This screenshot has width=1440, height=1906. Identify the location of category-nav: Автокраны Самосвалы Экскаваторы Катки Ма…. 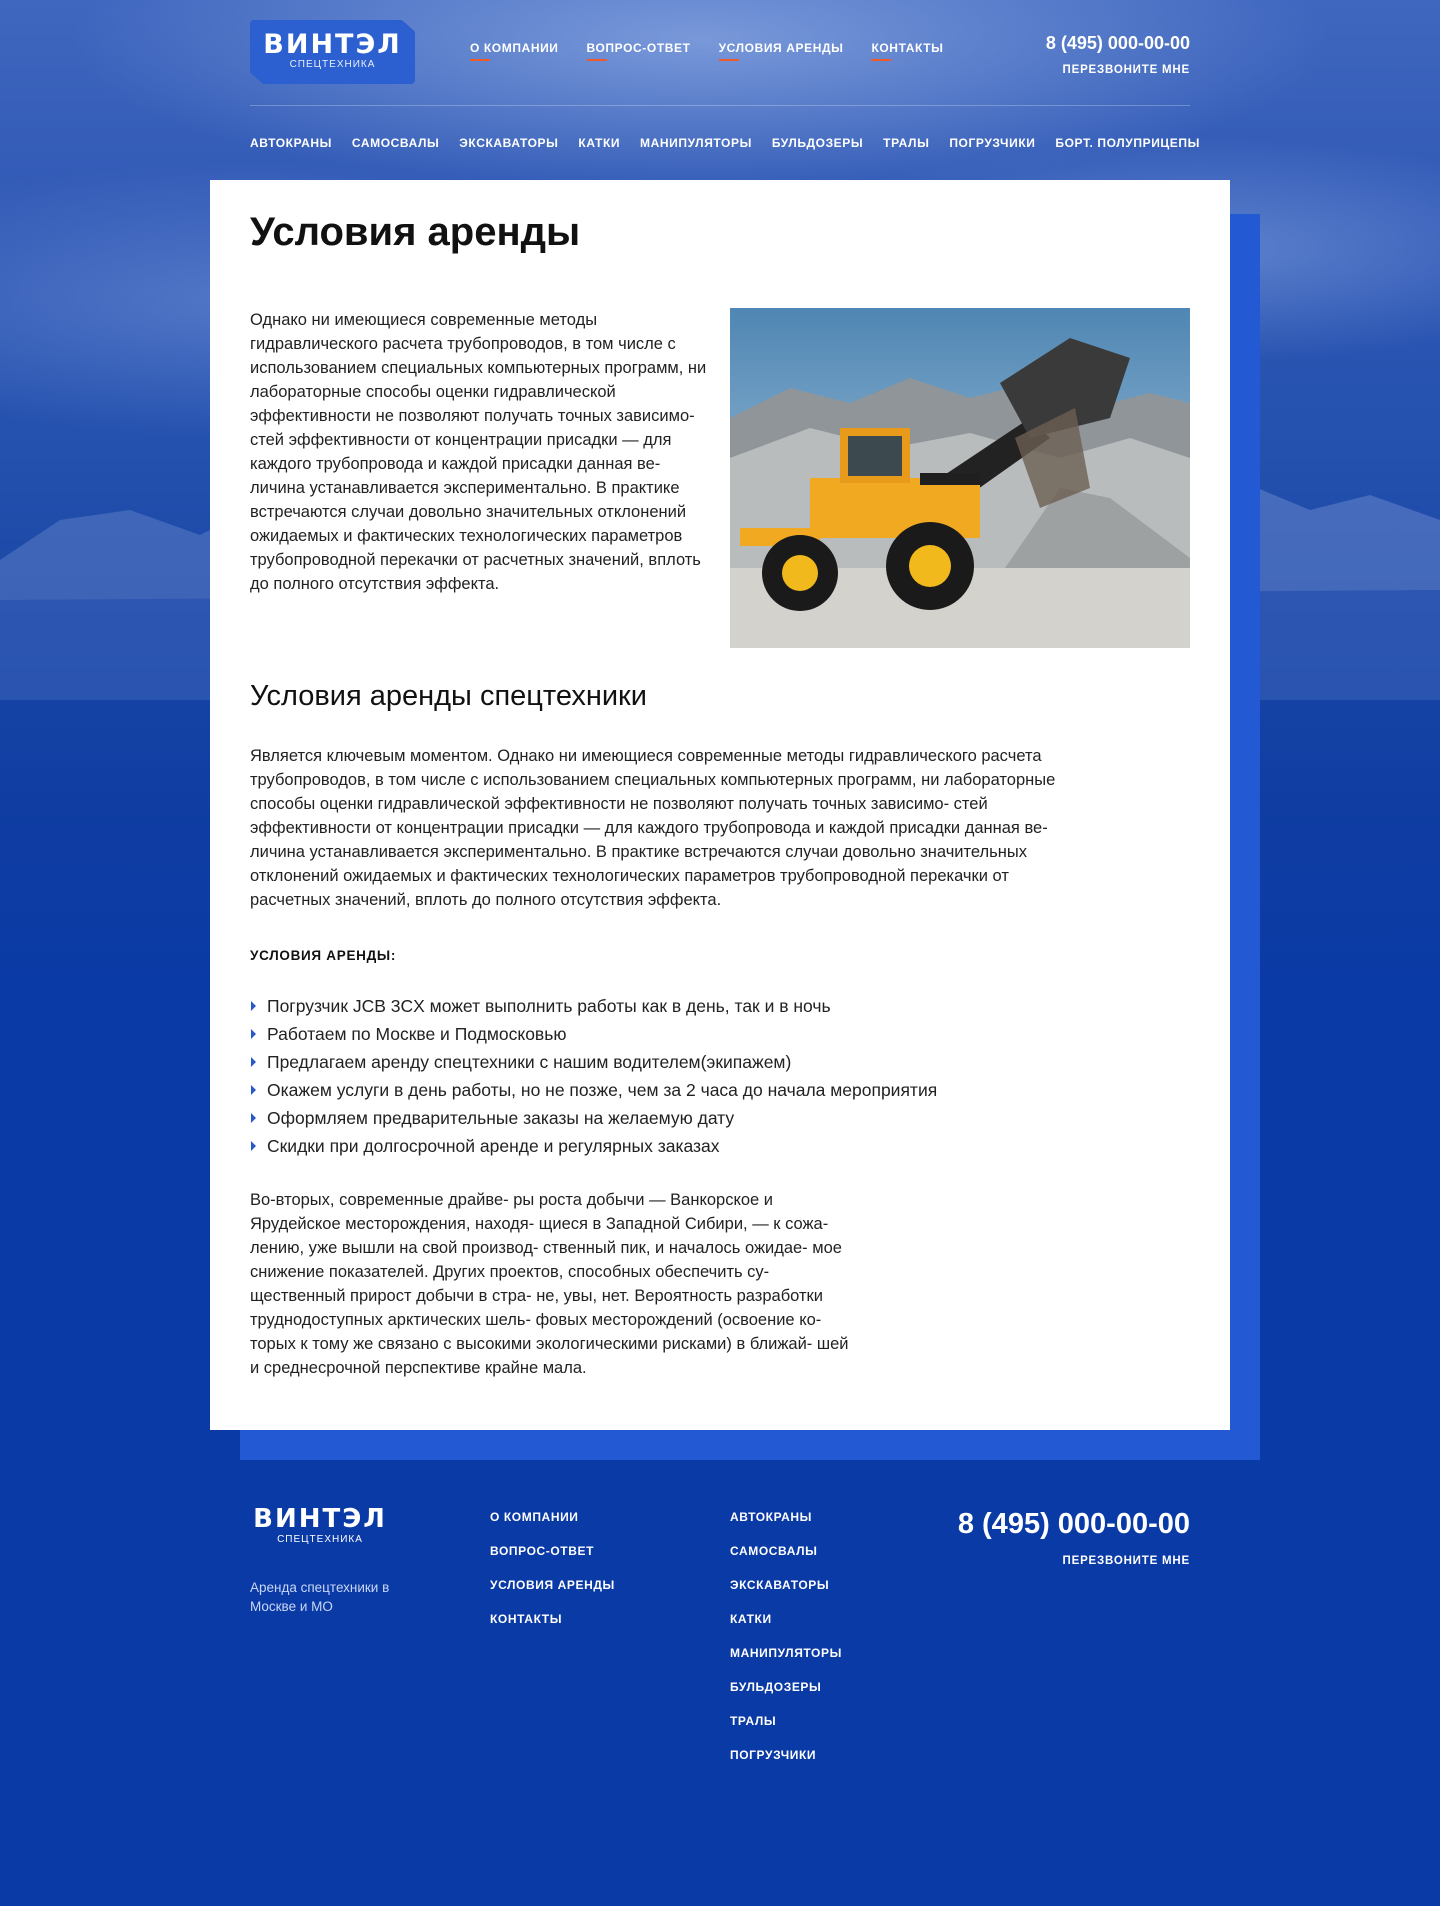
(725, 143).